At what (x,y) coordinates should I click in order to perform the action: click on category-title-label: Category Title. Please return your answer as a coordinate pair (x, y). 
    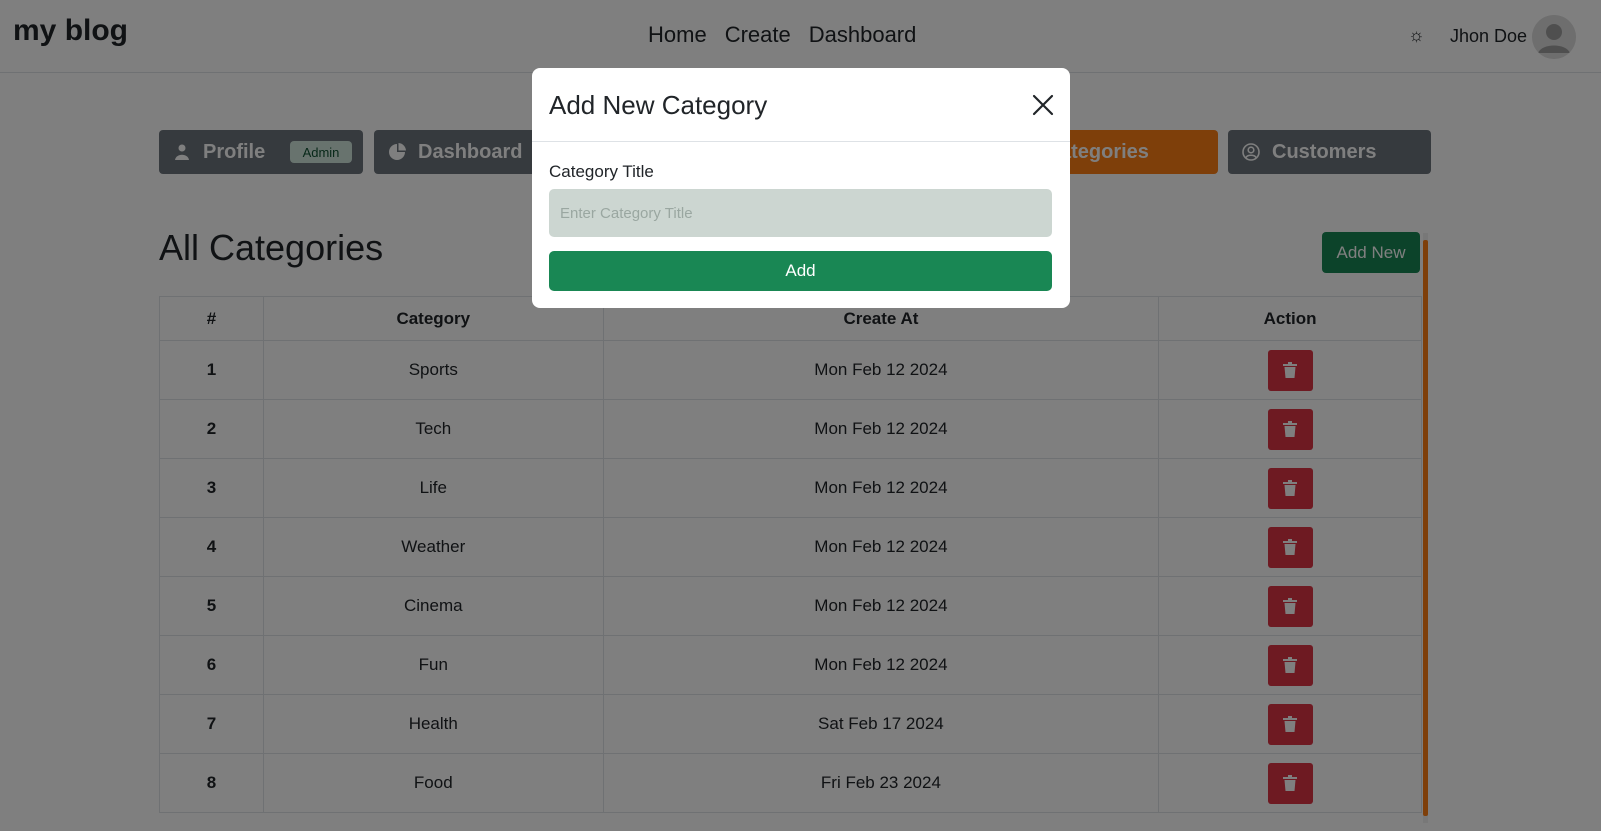
    Looking at the image, I should click on (601, 171).